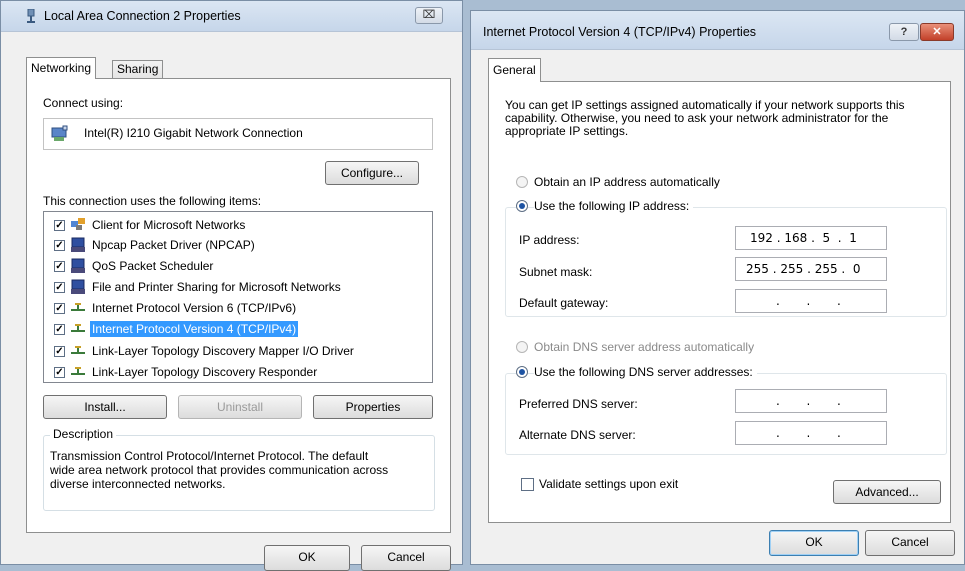  What do you see at coordinates (142, 16) in the screenshot?
I see `left-dialog-title: Local Area Connection 2 Properties` at bounding box center [142, 16].